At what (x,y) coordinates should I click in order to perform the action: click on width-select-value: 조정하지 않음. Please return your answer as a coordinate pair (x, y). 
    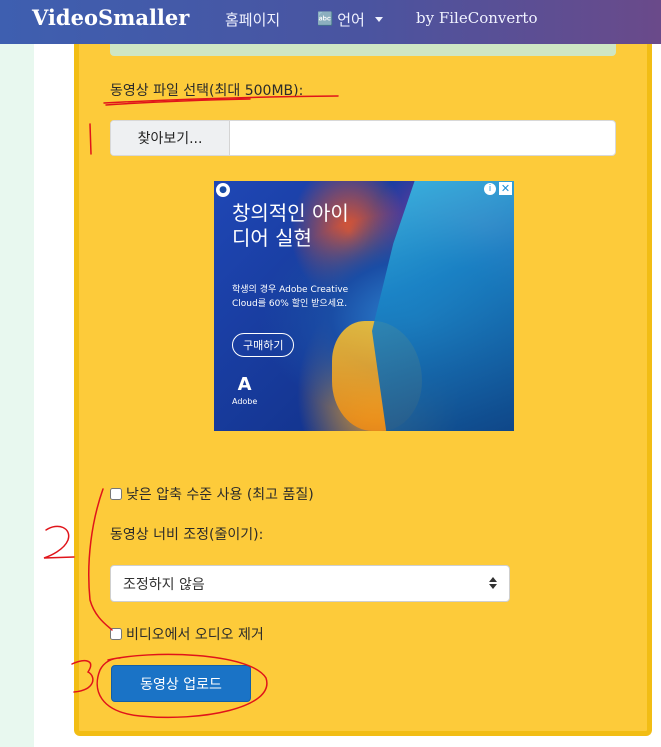
    Looking at the image, I should click on (164, 584).